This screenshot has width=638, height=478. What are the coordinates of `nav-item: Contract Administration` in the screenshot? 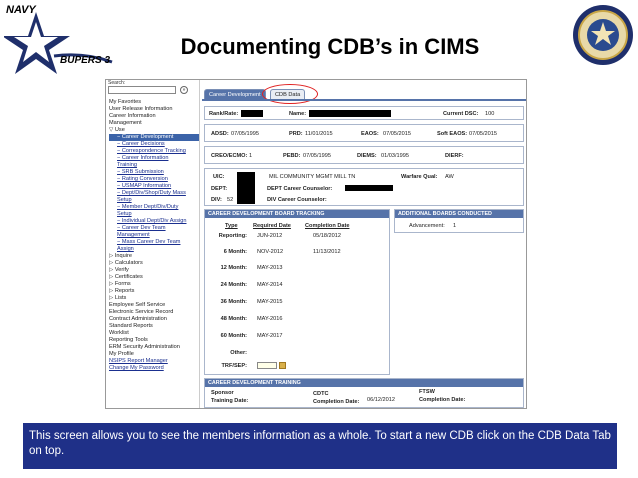 It's located at (154, 319).